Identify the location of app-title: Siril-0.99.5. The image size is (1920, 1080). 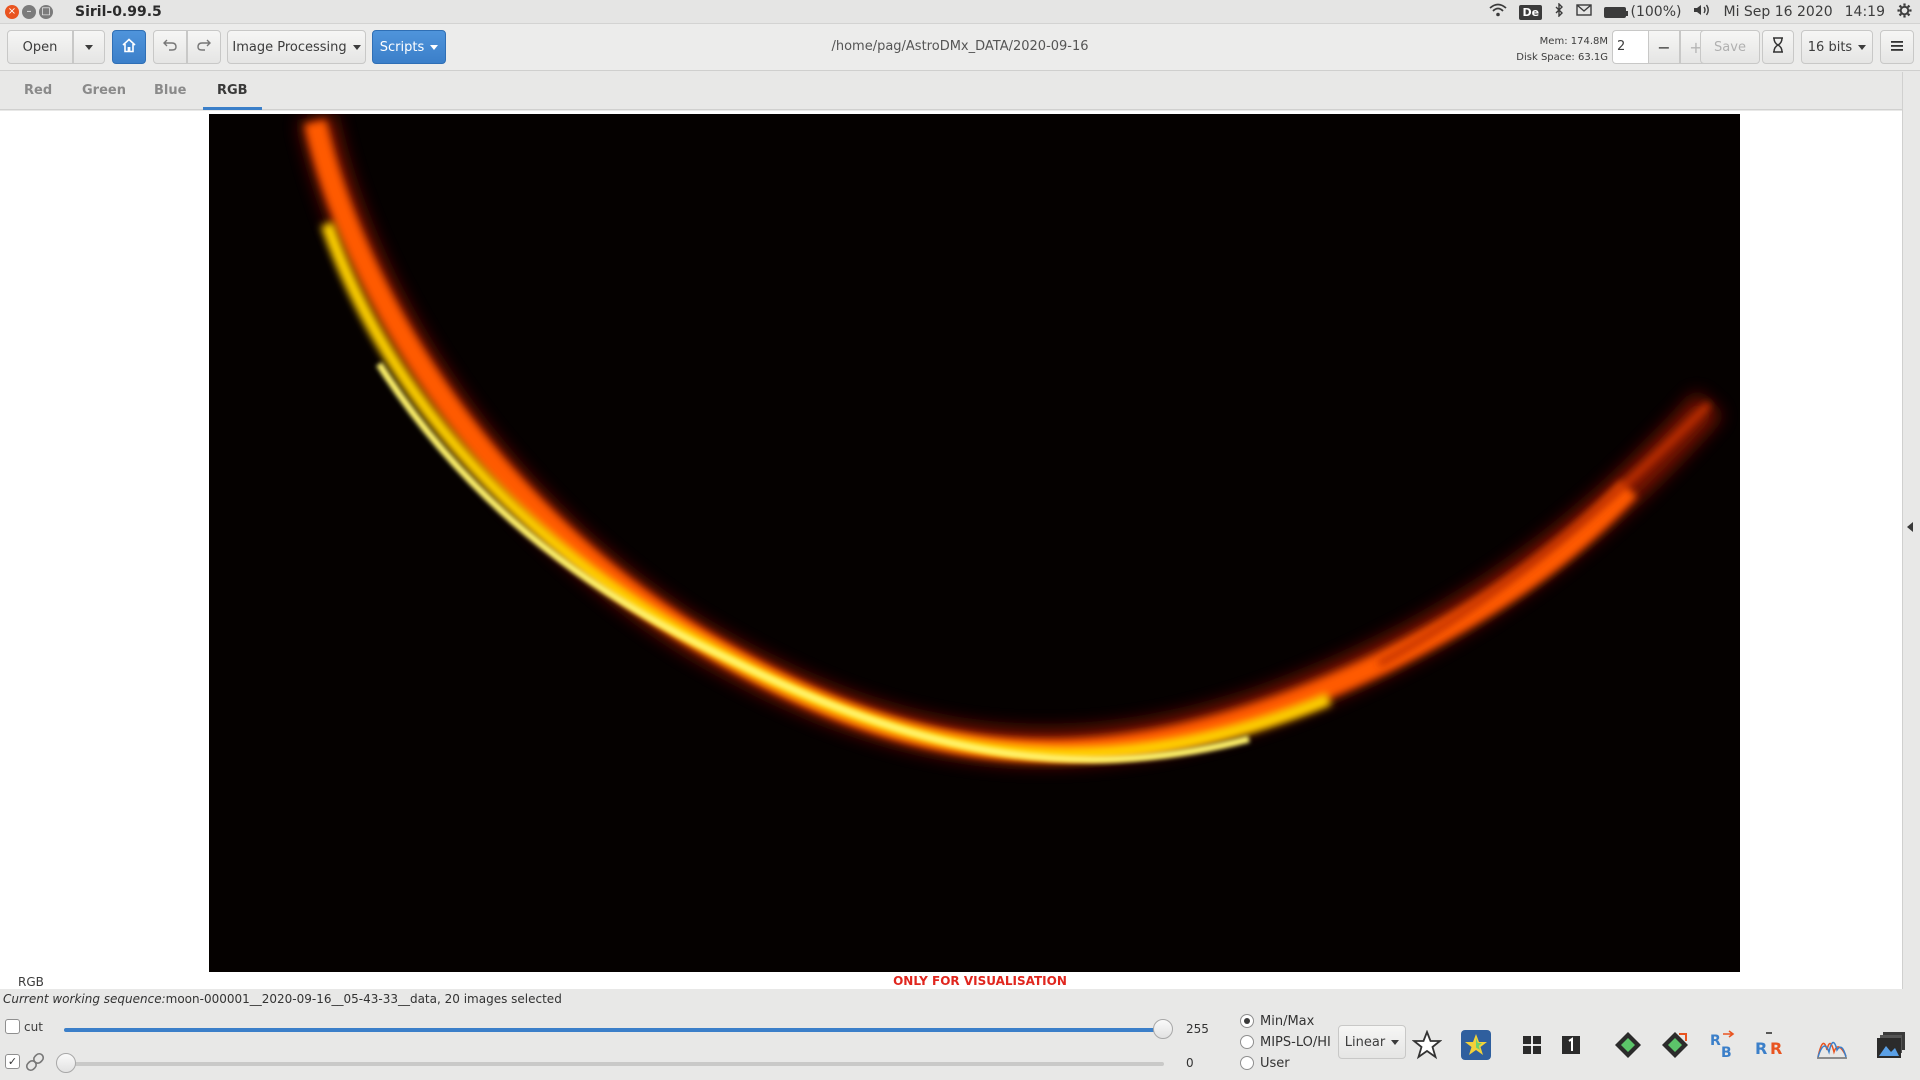
(118, 11).